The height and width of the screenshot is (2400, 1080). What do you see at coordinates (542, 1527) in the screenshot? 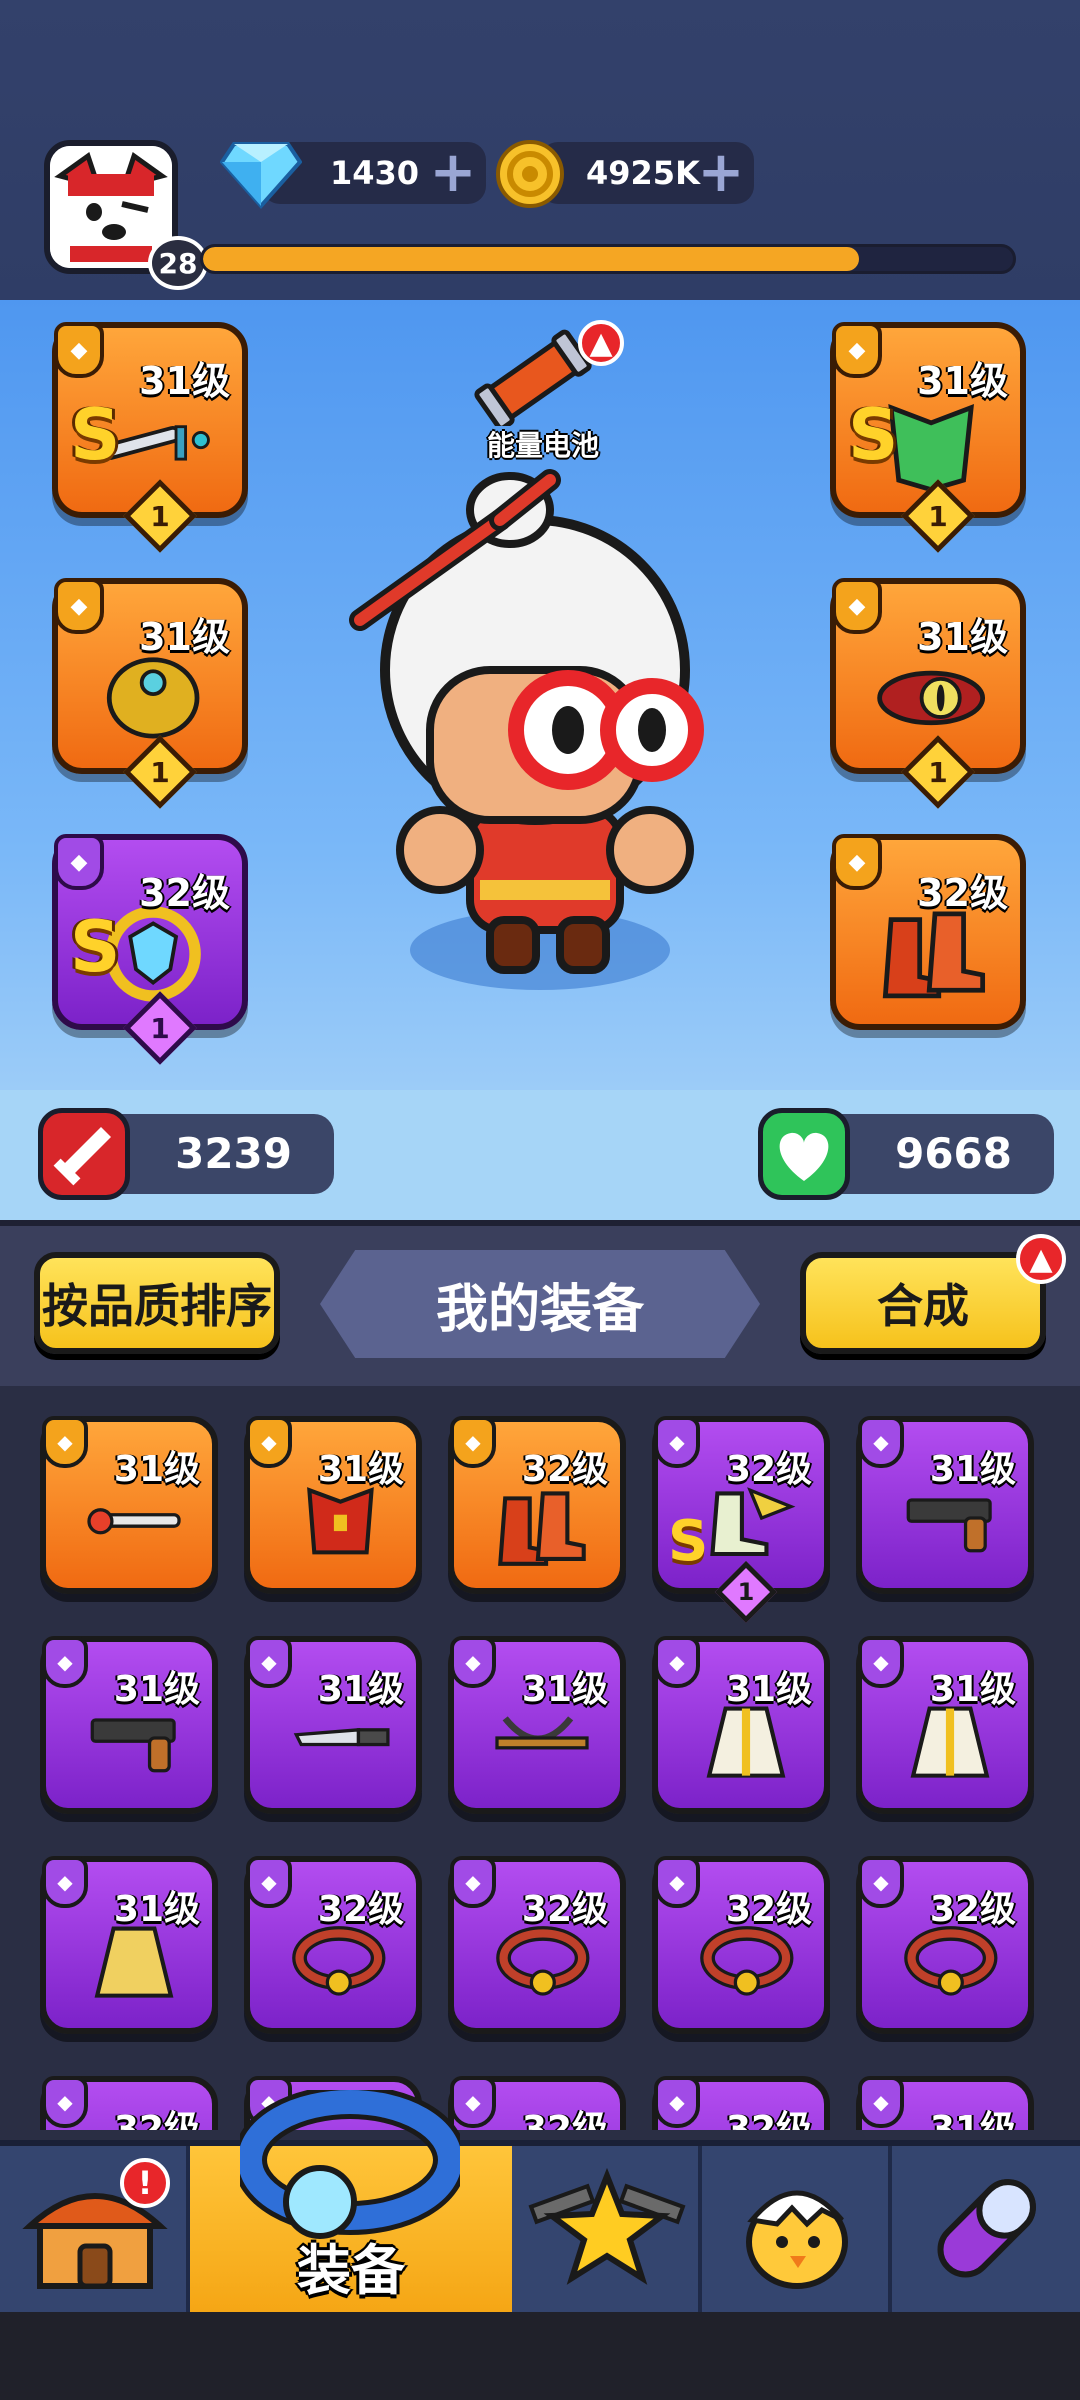
I see `boots-icon` at bounding box center [542, 1527].